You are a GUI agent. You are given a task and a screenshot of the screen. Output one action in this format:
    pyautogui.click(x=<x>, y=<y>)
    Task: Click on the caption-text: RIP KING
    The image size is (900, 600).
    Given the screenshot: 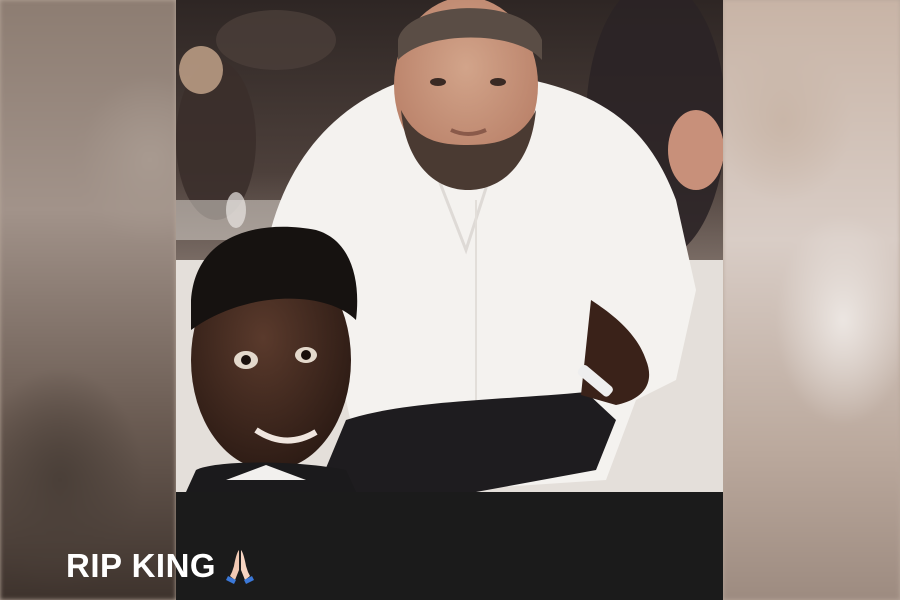 What is the action you would take?
    pyautogui.click(x=141, y=565)
    